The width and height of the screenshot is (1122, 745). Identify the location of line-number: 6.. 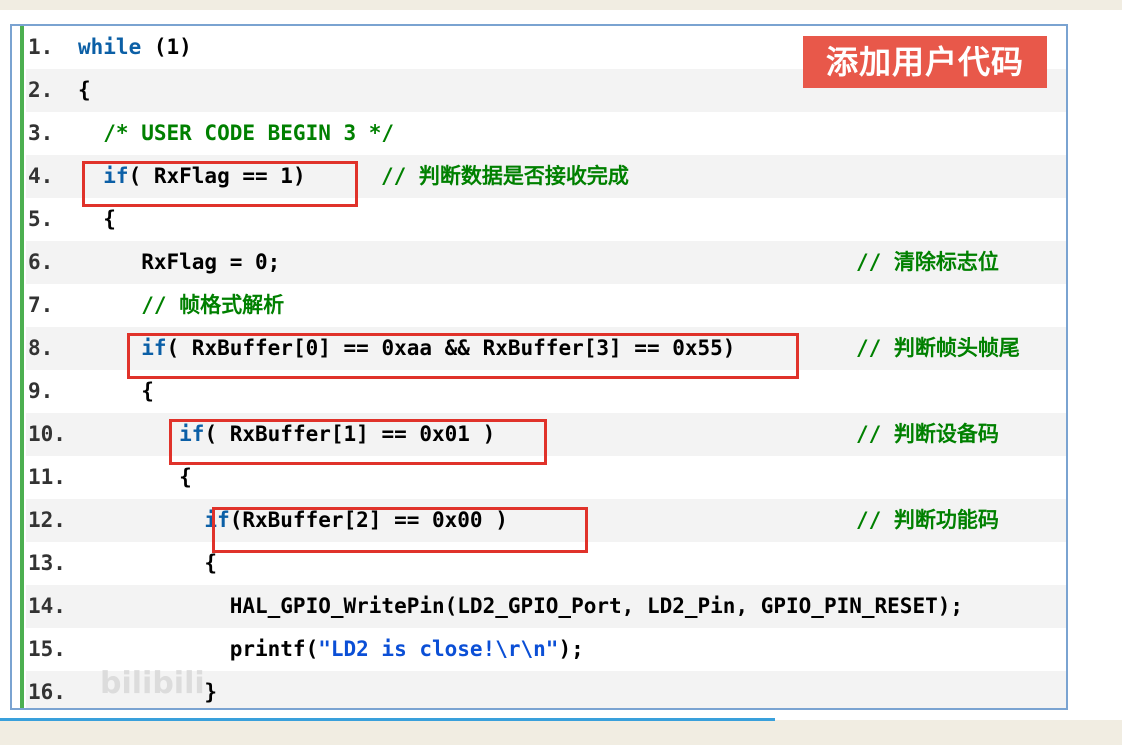
(41, 262).